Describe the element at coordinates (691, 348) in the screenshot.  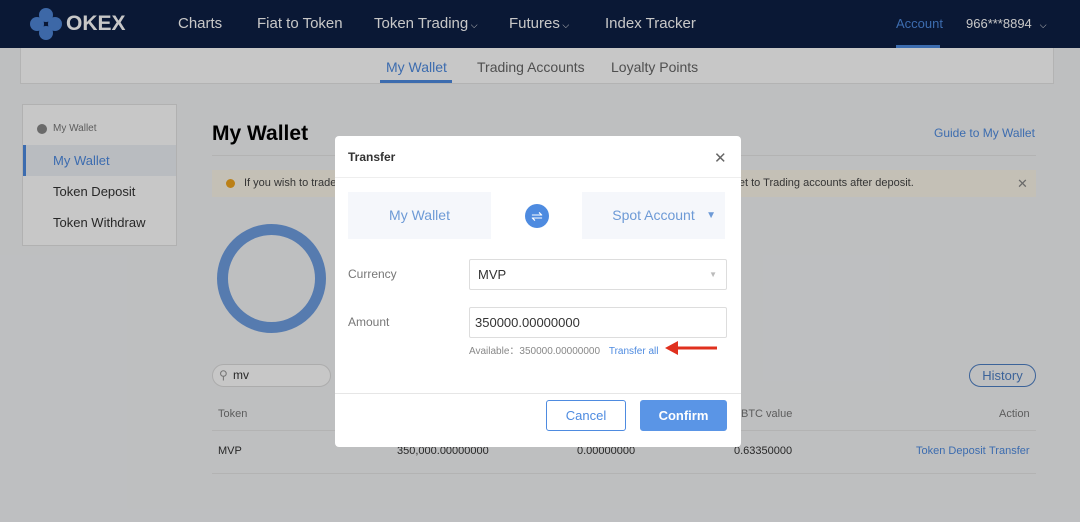
I see `red-arrow-icon` at that location.